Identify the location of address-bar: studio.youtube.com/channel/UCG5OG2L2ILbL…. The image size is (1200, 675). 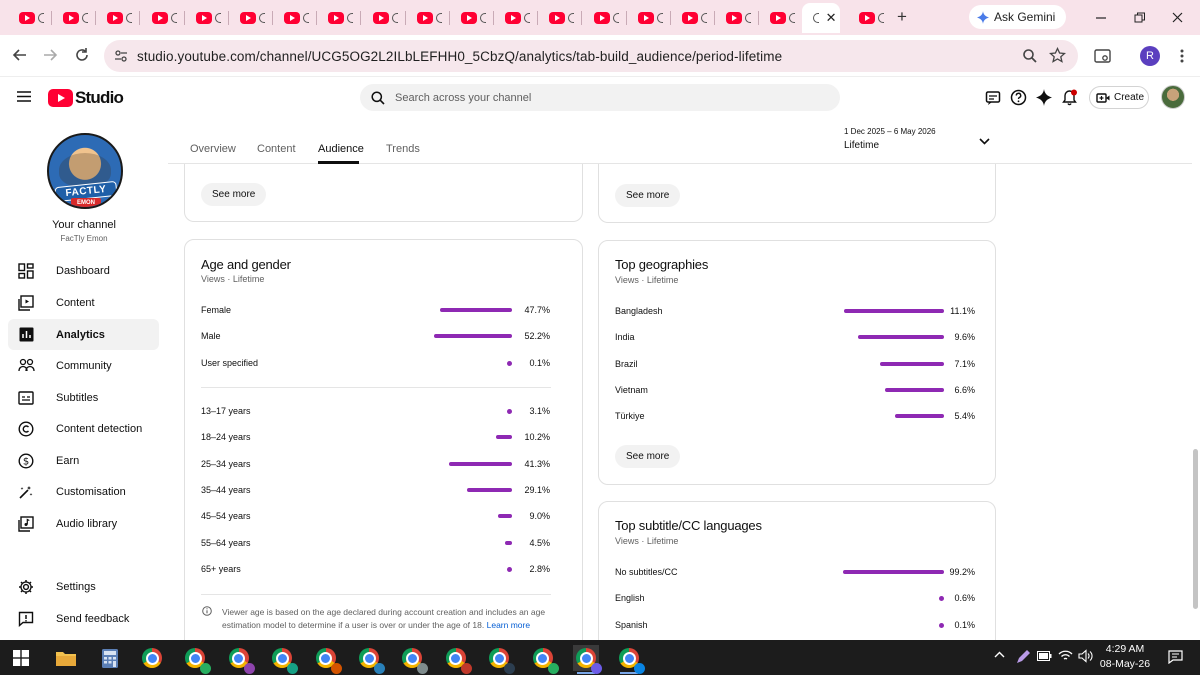
(591, 56).